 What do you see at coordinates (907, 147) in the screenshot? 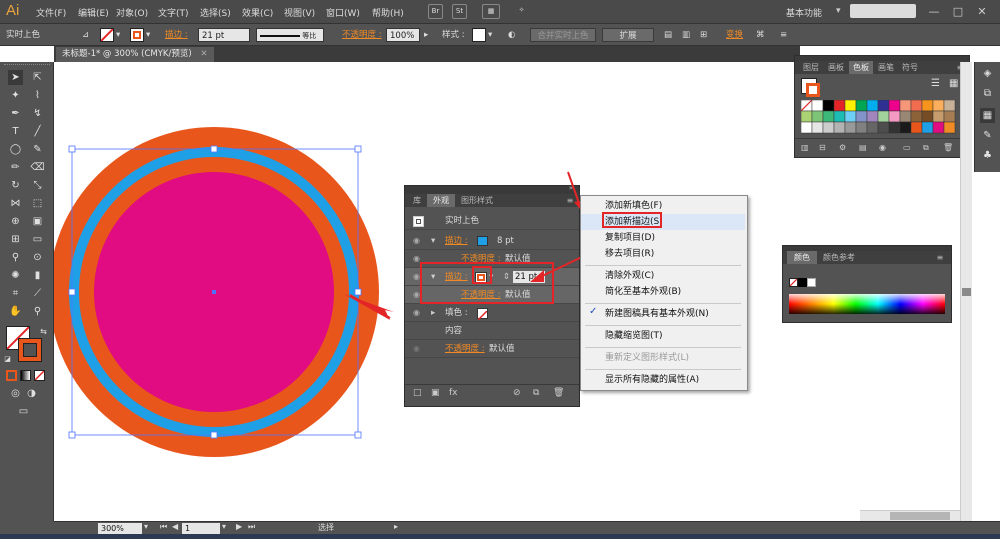
I see `new-group-icon: ▭` at bounding box center [907, 147].